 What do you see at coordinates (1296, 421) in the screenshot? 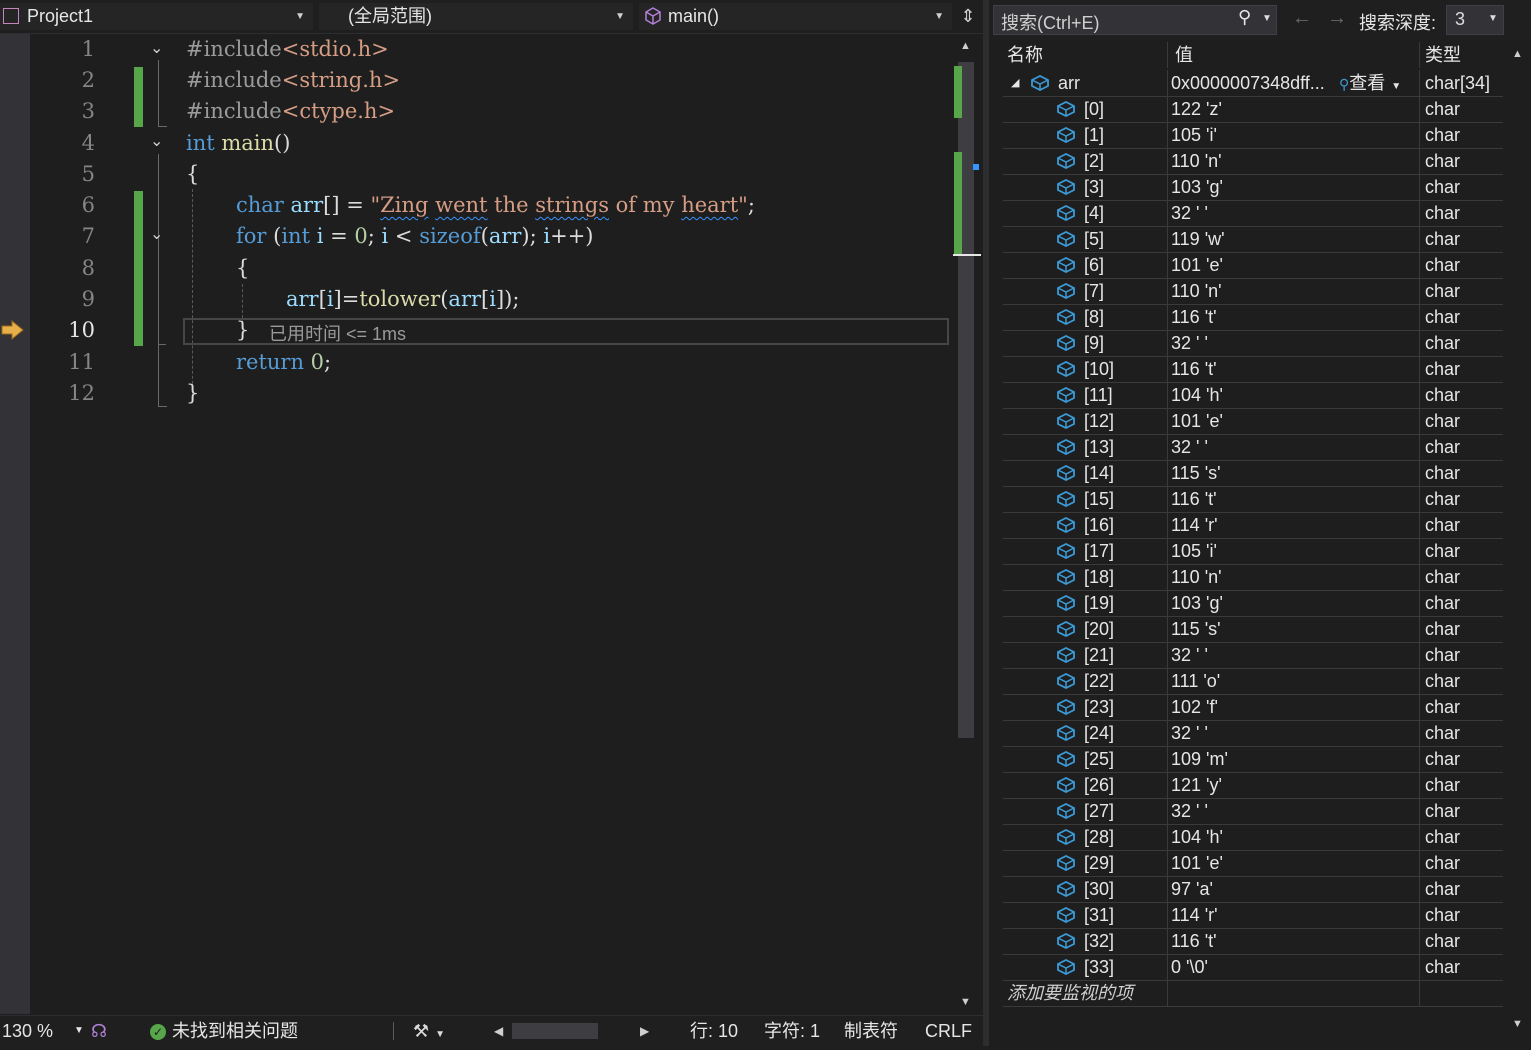
I see `watch-value: 101 'e'` at bounding box center [1296, 421].